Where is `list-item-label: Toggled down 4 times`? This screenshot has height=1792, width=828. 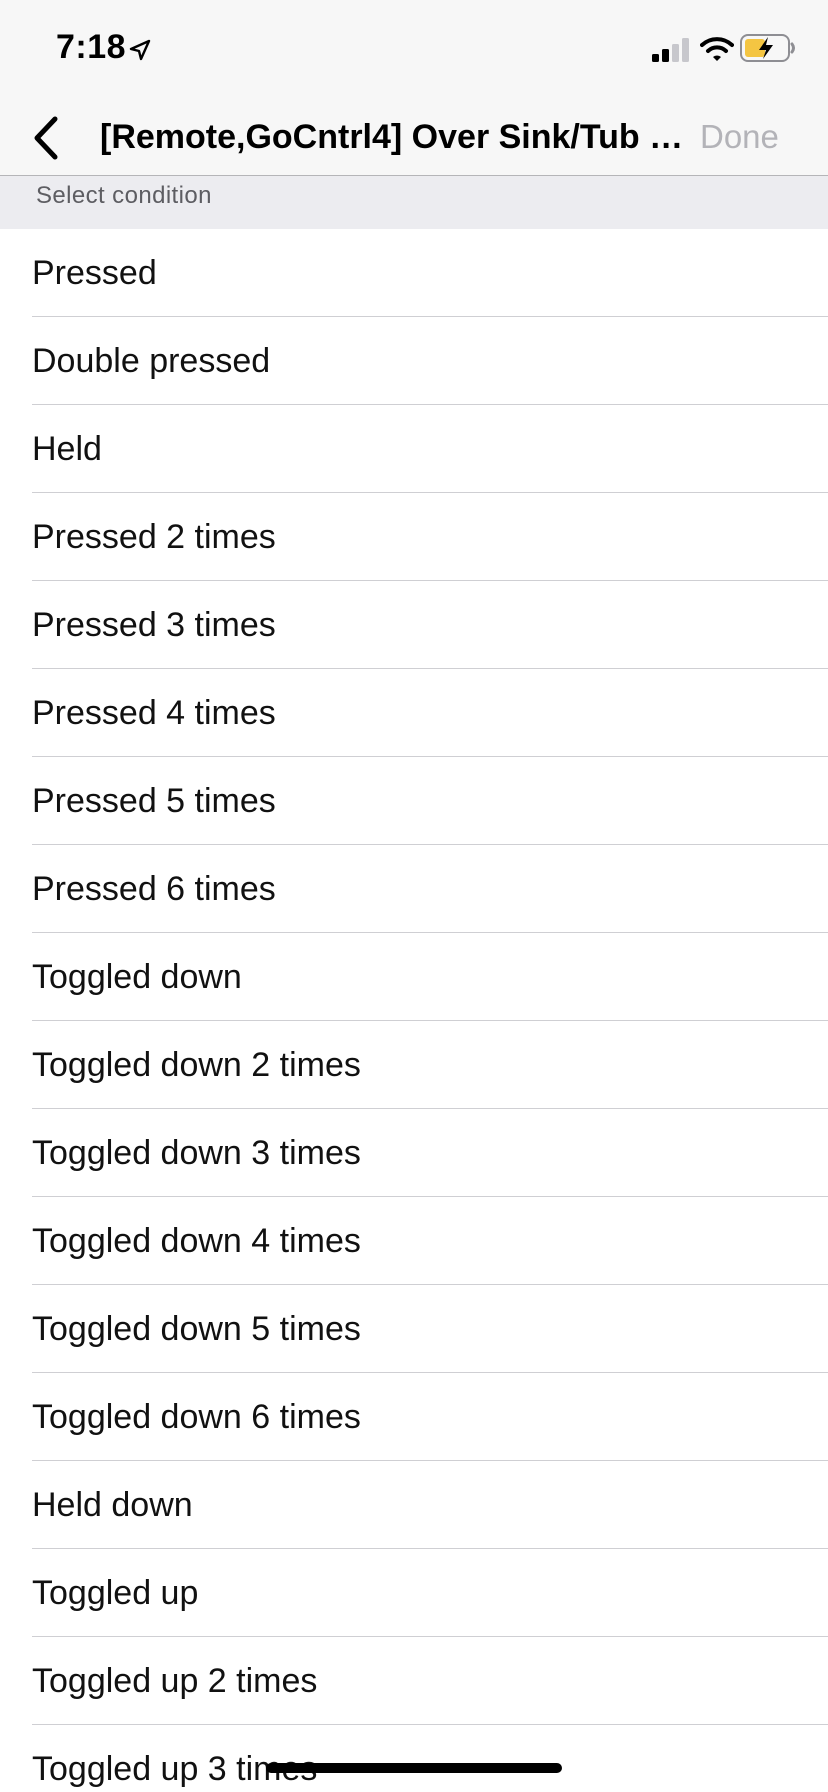
list-item-label: Toggled down 4 times is located at coordinates (196, 1241).